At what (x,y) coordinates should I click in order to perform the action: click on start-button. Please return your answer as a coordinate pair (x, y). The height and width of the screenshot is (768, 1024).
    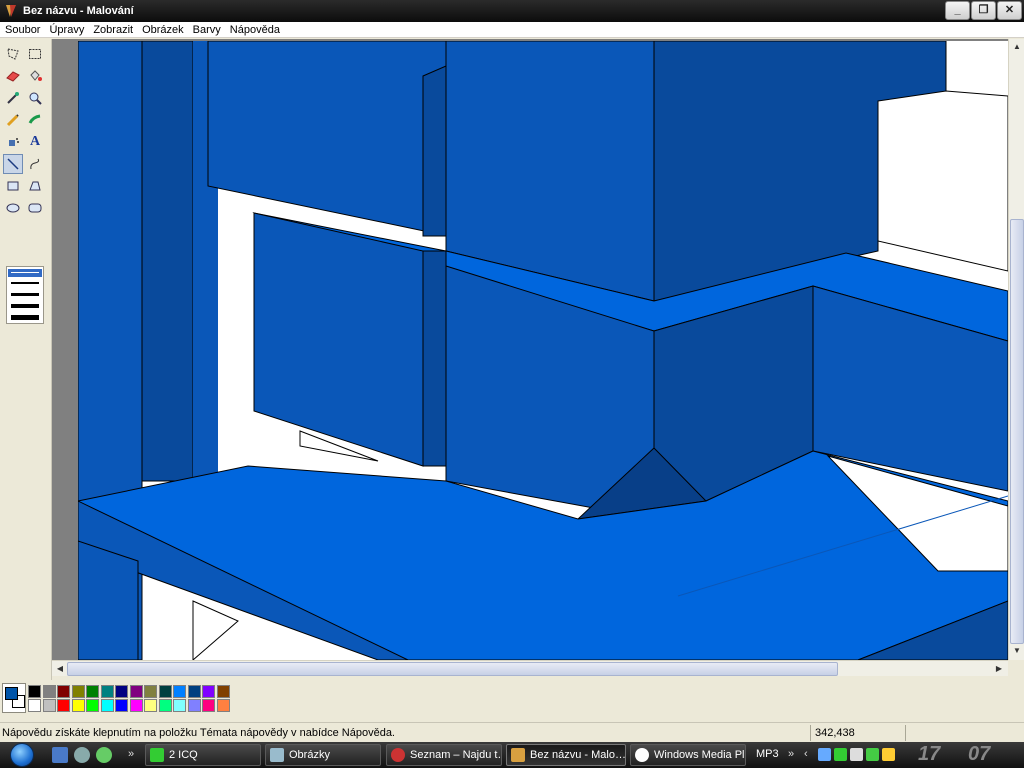
    Looking at the image, I should click on (22, 755).